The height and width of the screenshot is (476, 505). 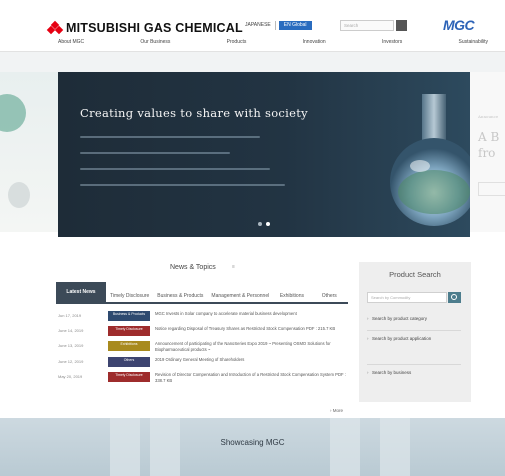 What do you see at coordinates (129, 346) in the screenshot?
I see `news-category-badge: Exhibitions` at bounding box center [129, 346].